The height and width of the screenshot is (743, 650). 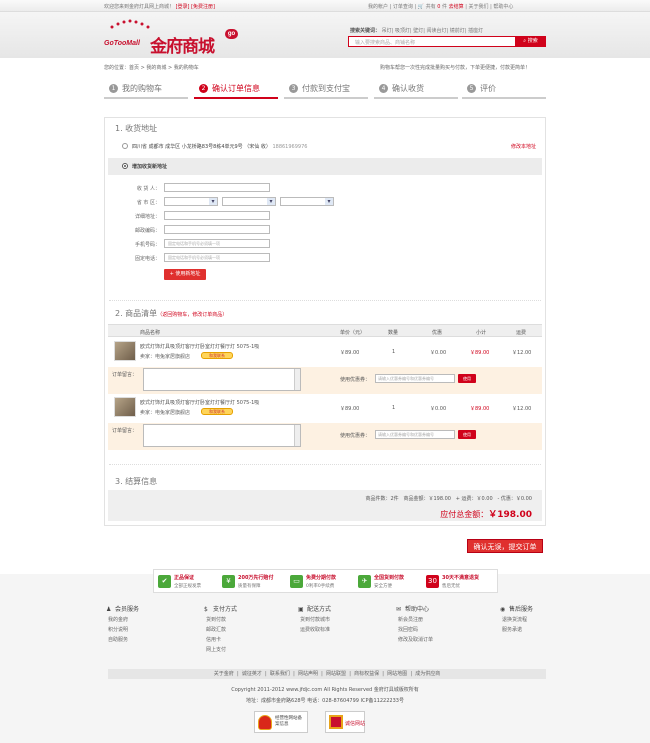 What do you see at coordinates (378, 7) in the screenshot?
I see `my-account-link: 我的帐户` at bounding box center [378, 7].